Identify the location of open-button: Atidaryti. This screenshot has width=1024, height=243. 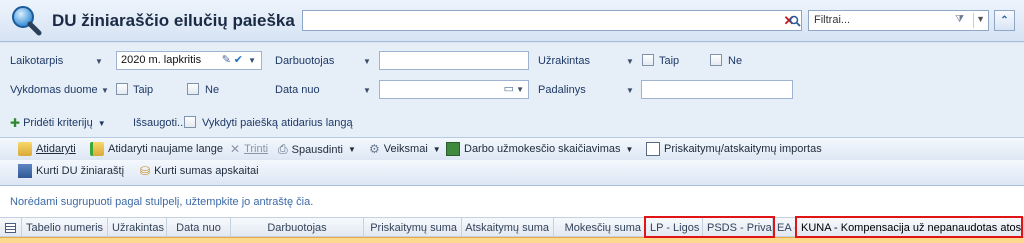
(47, 149).